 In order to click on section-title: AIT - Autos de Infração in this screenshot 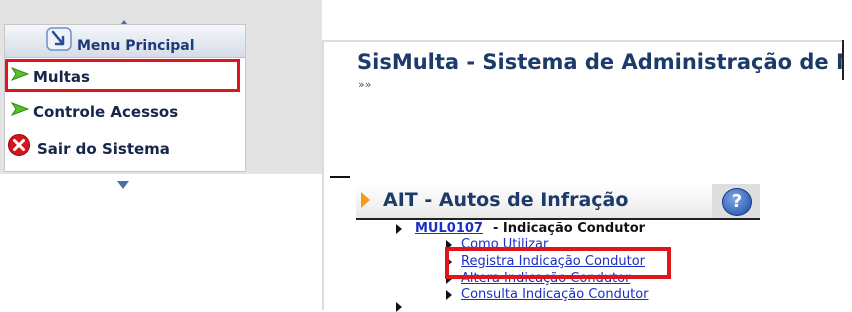, I will do `click(506, 200)`.